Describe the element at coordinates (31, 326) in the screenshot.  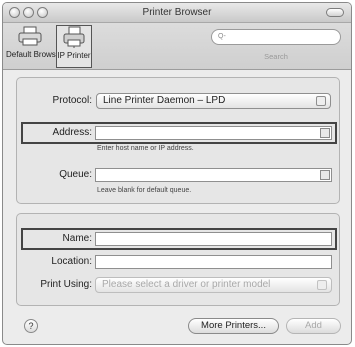
I see `help-button: ?` at that location.